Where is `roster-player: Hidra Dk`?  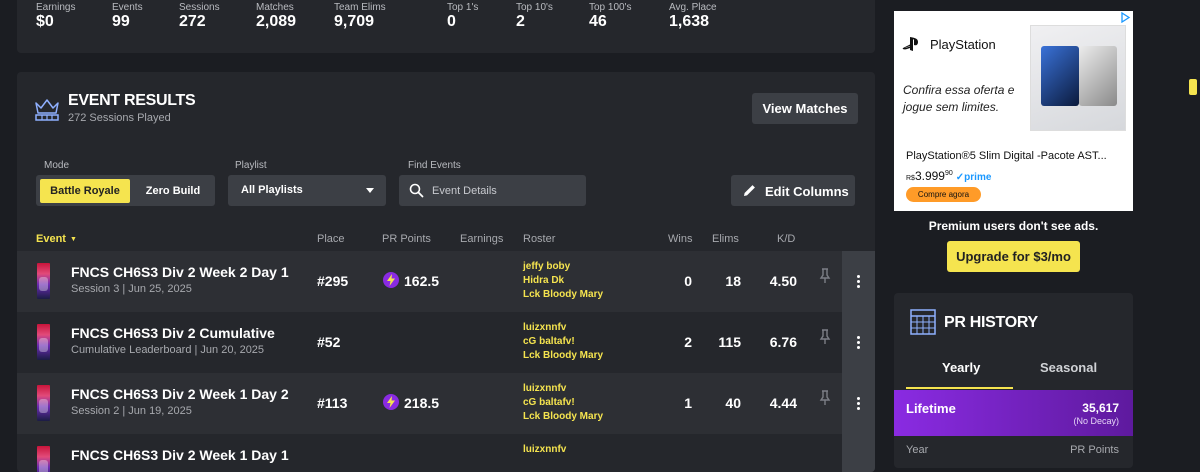 roster-player: Hidra Dk is located at coordinates (563, 281).